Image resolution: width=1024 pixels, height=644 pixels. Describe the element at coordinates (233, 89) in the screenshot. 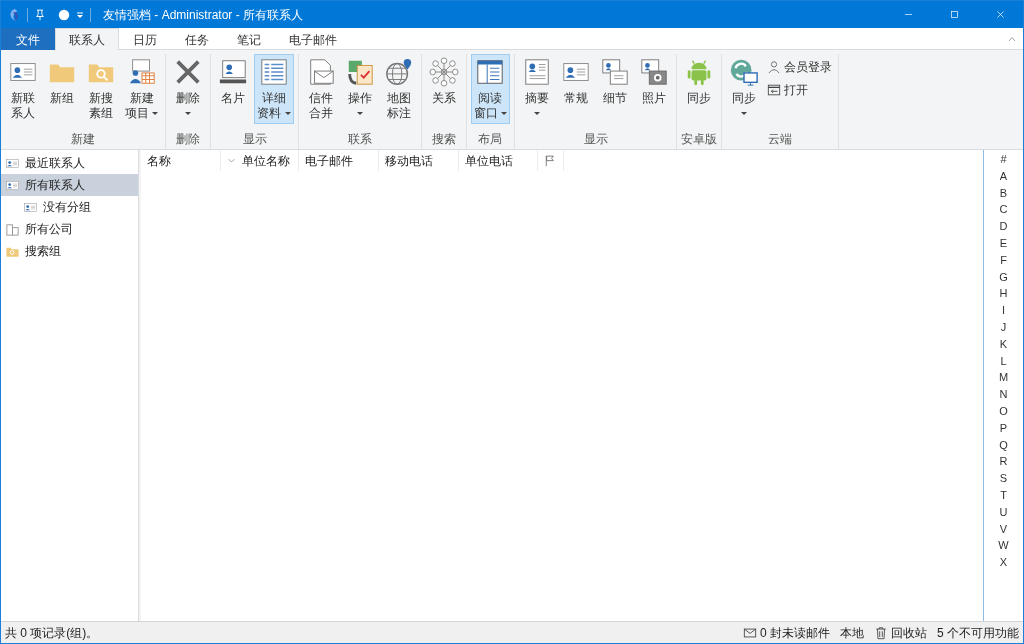

I see `ribbon-button: 名片` at that location.